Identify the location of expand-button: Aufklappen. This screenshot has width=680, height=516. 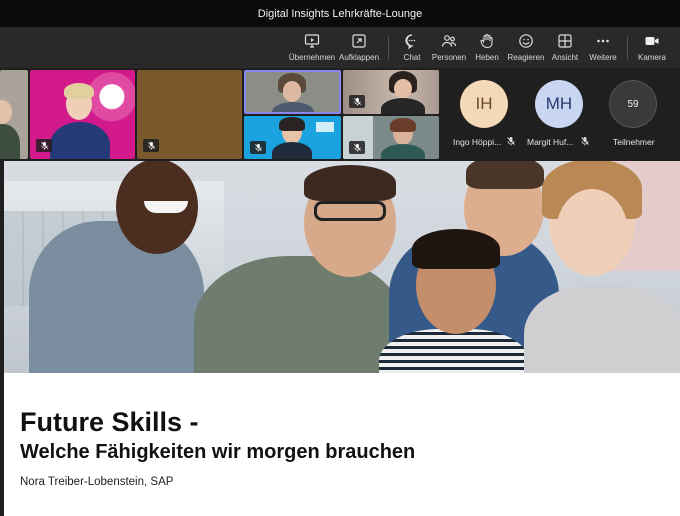
(359, 48).